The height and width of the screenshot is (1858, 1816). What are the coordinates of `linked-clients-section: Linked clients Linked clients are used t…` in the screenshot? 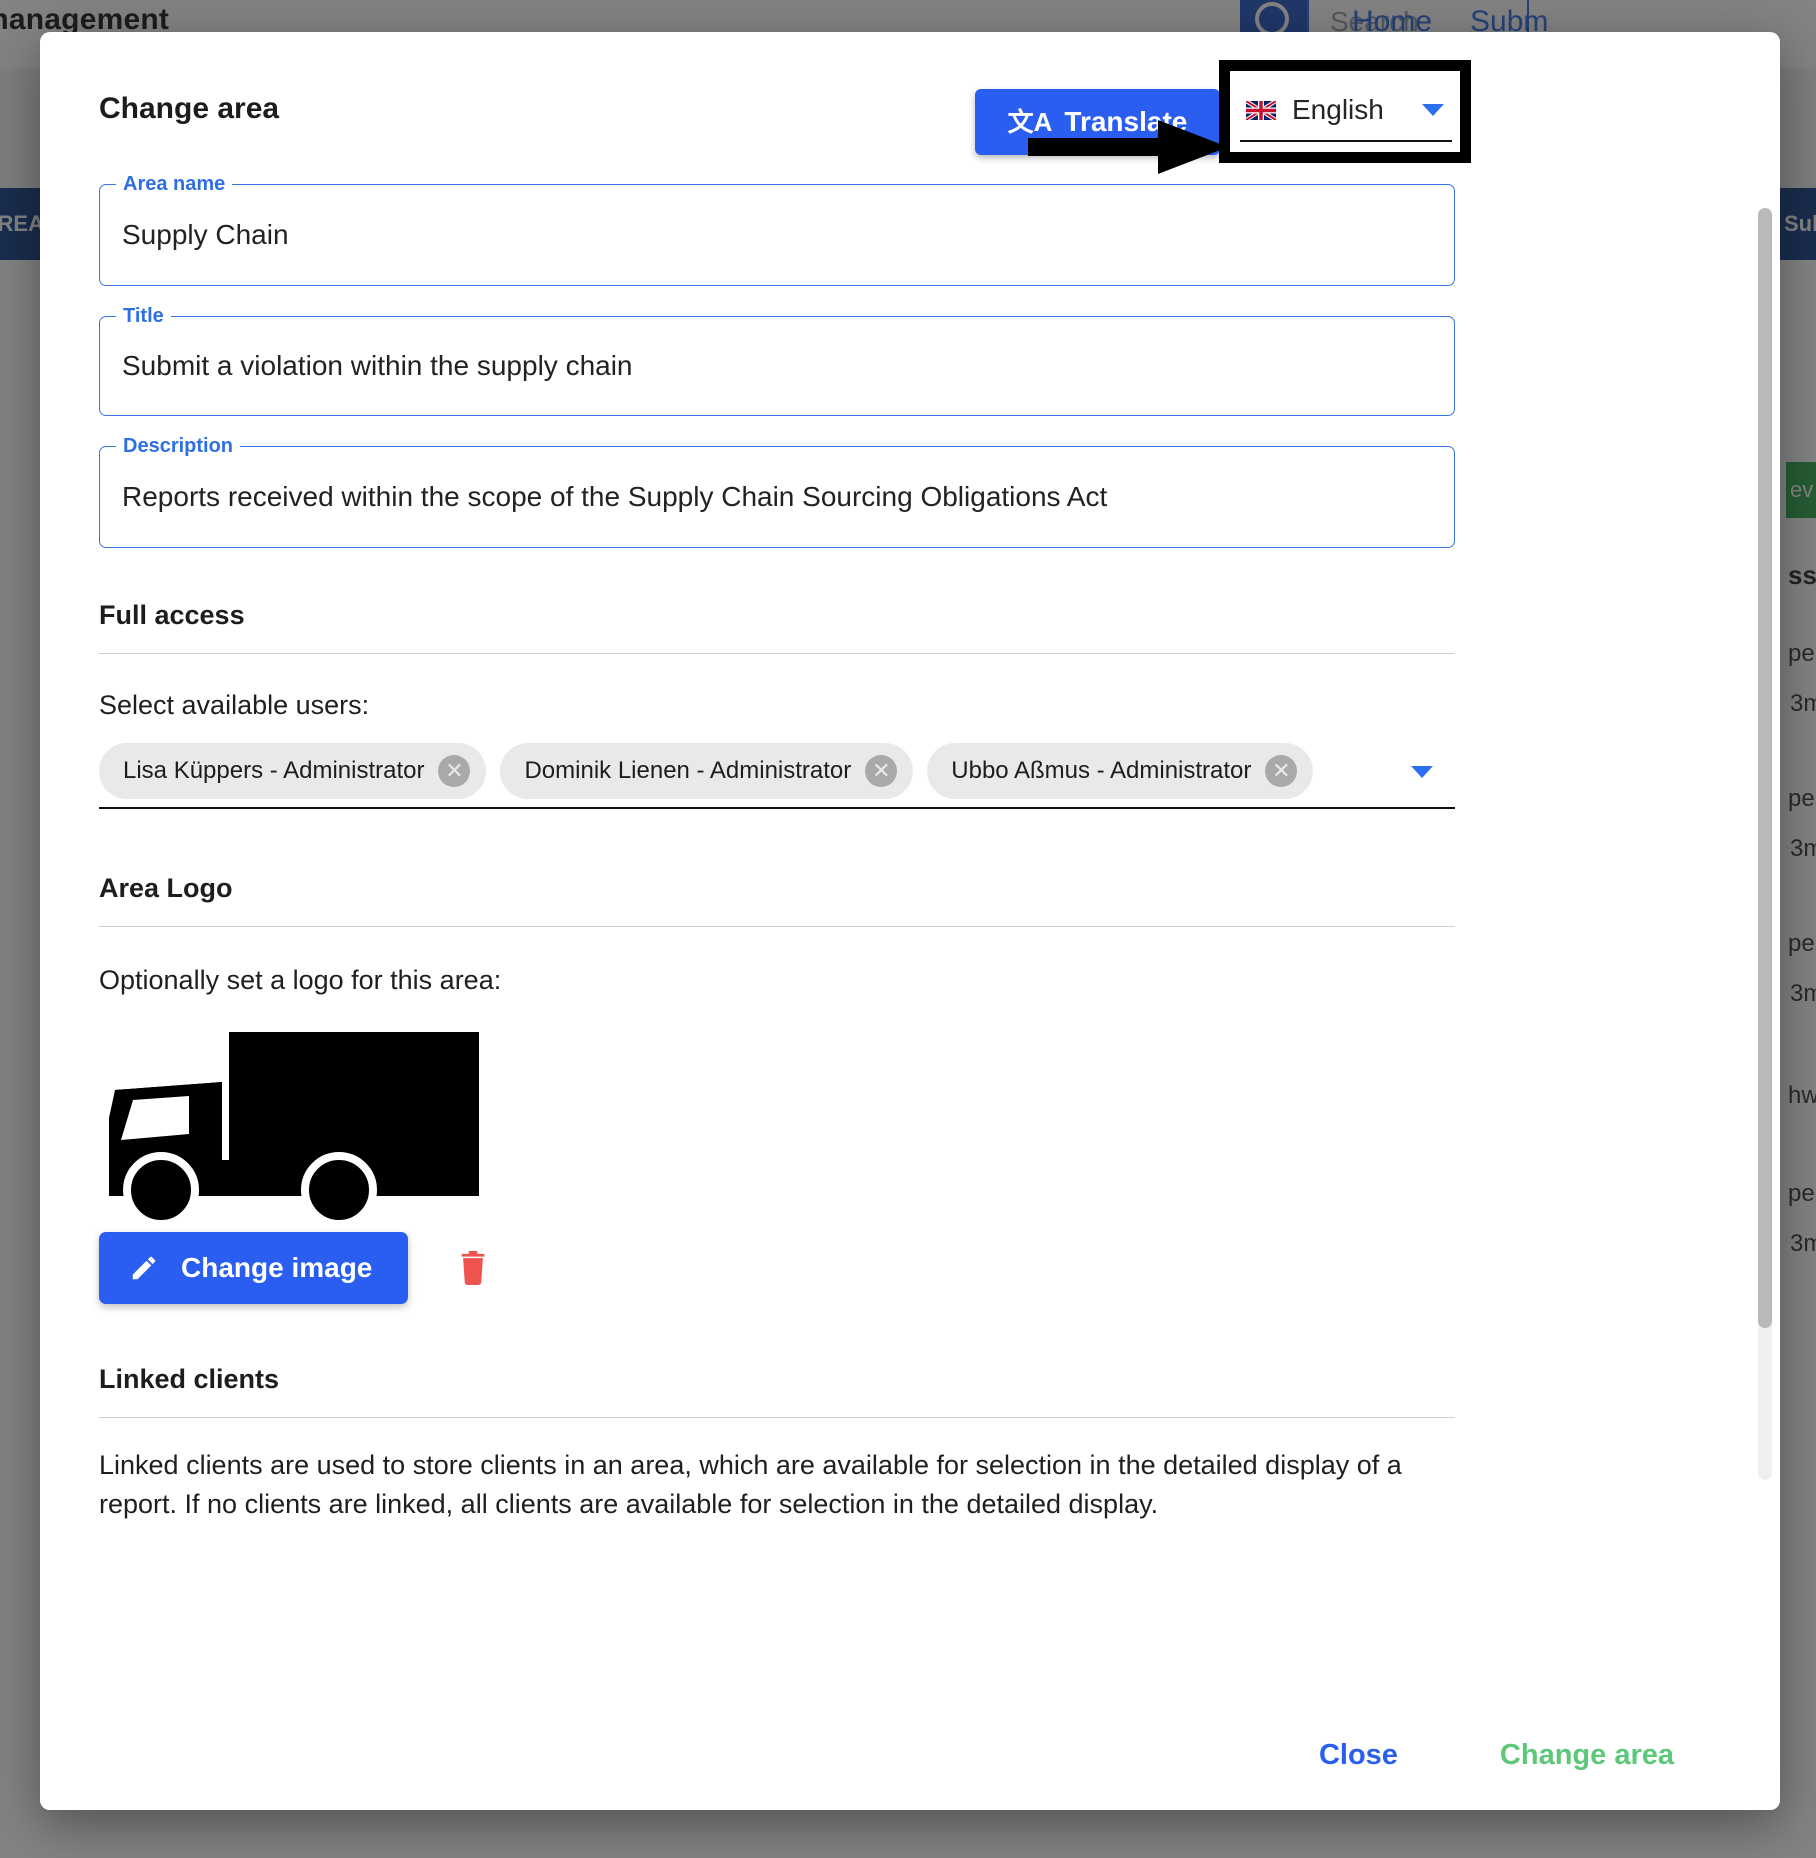 It's located at (777, 1444).